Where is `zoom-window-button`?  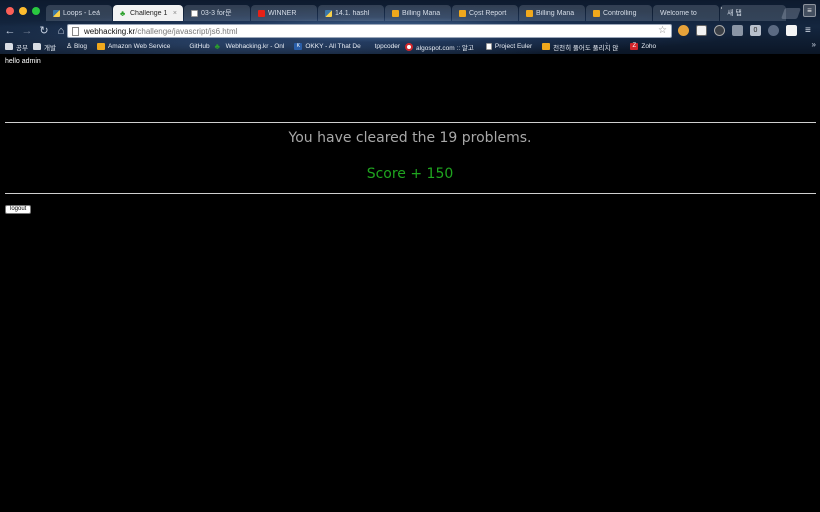 zoom-window-button is located at coordinates (36, 11).